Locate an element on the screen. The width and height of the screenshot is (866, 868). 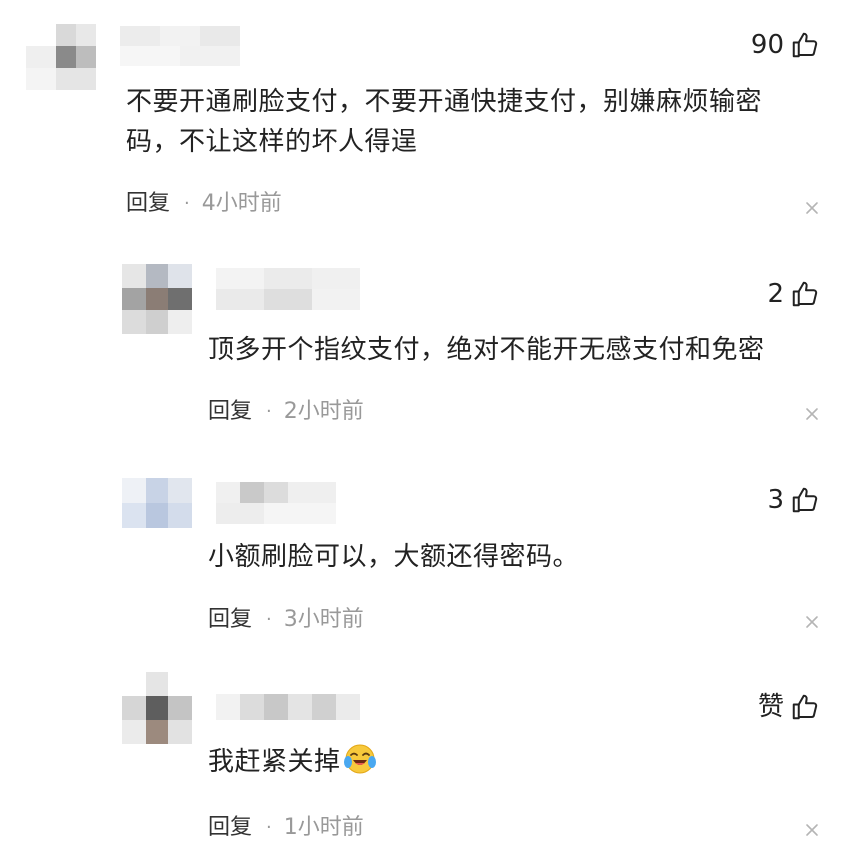
comment-text: 我赶紧关掉 is located at coordinates (518, 762).